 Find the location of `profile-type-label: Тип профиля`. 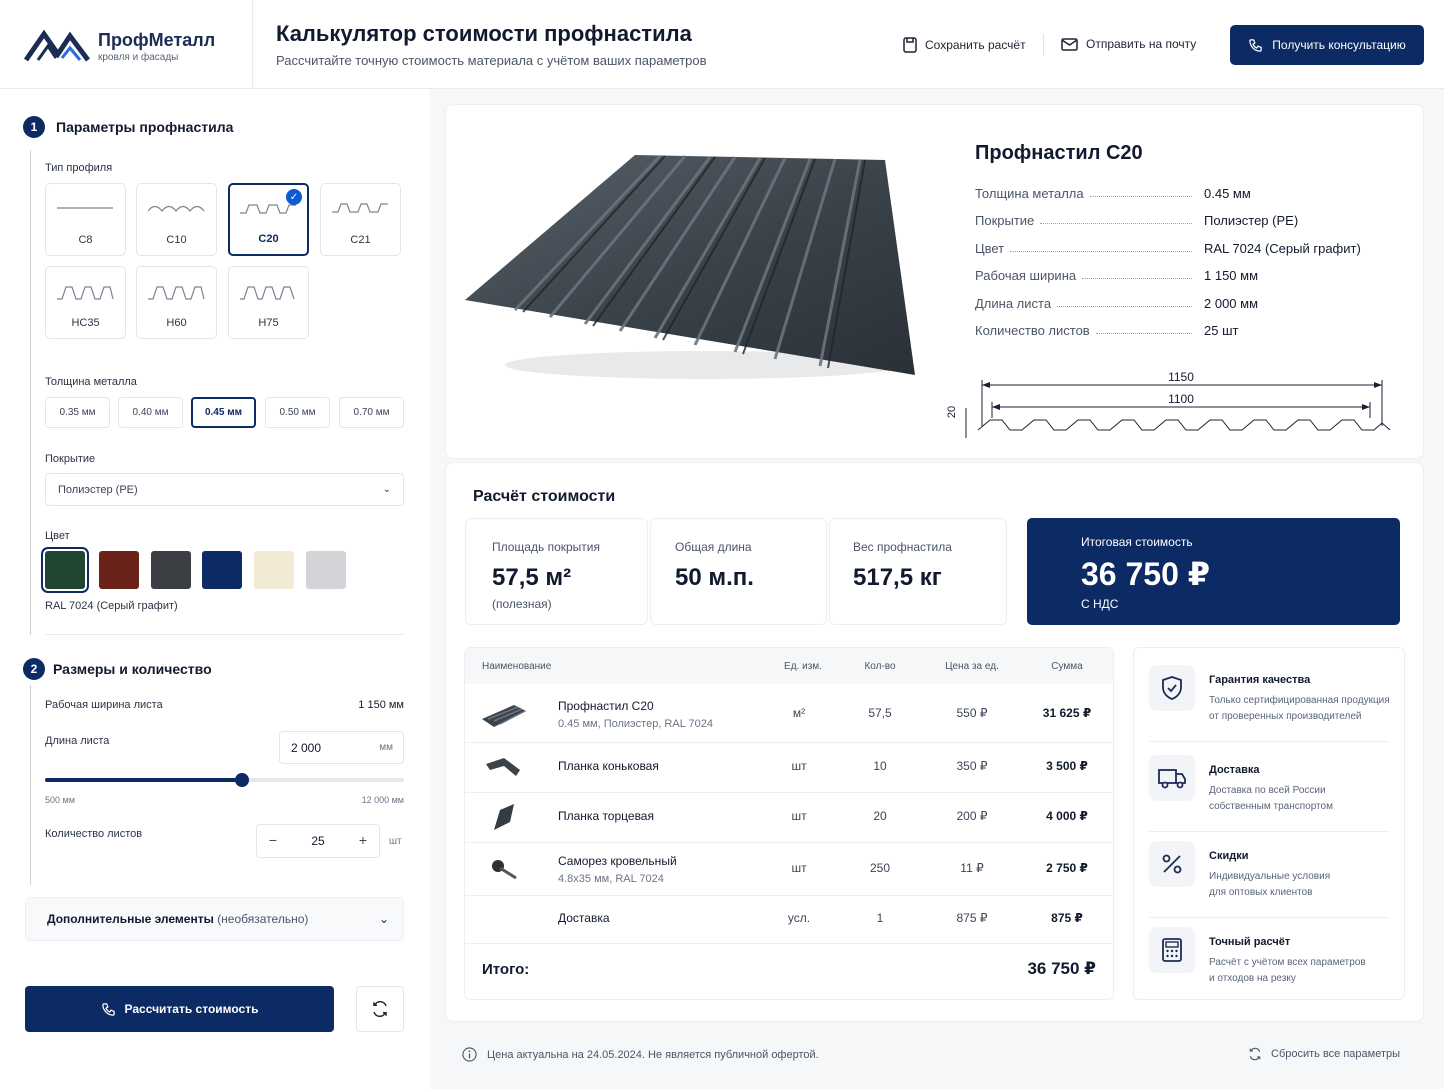

profile-type-label: Тип профиля is located at coordinates (79, 168).